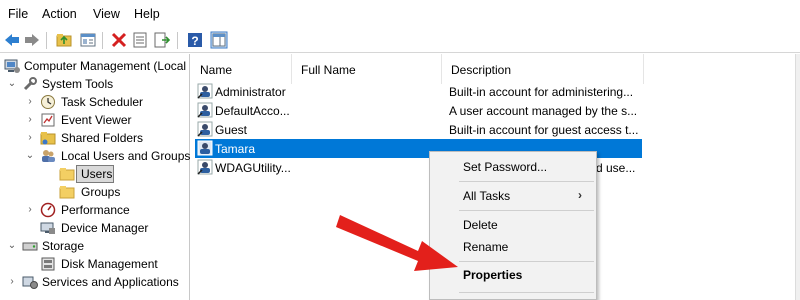 The height and width of the screenshot is (300, 800). Describe the element at coordinates (231, 130) in the screenshot. I see `row-name: Guest` at that location.